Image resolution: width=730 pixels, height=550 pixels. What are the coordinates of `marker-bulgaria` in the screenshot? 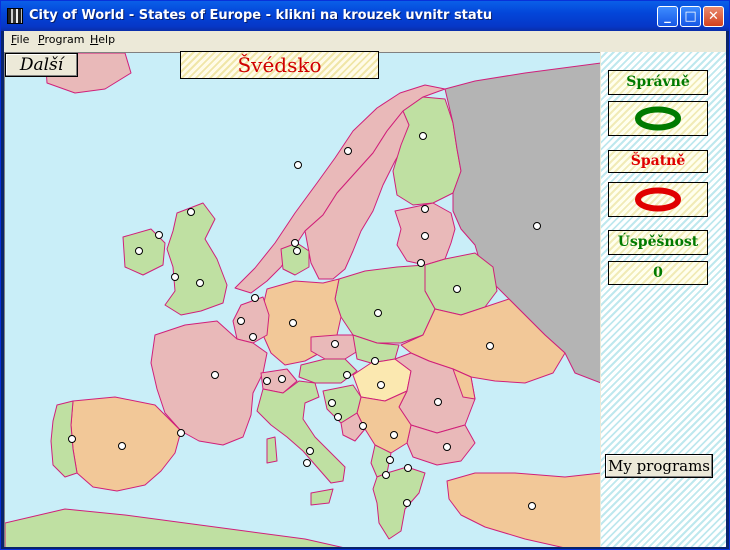 It's located at (447, 447).